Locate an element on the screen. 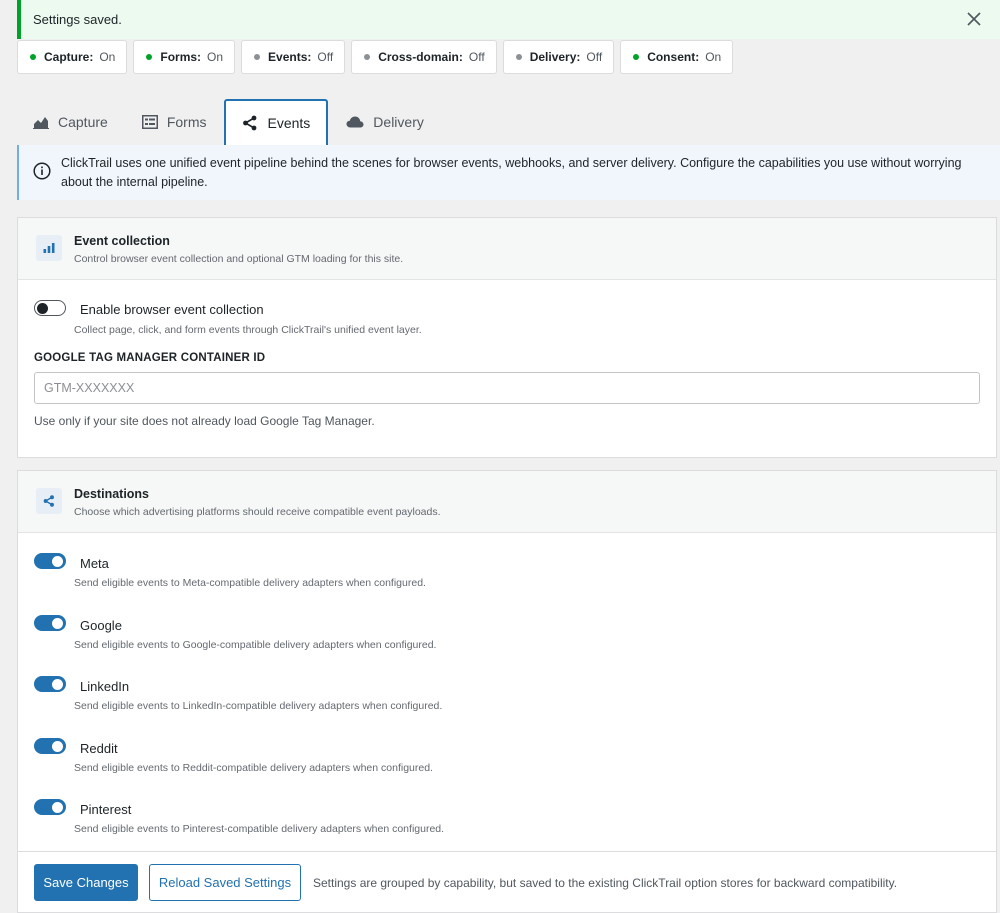 Image resolution: width=1000 pixels, height=913 pixels. tab-events: Events is located at coordinates (276, 122).